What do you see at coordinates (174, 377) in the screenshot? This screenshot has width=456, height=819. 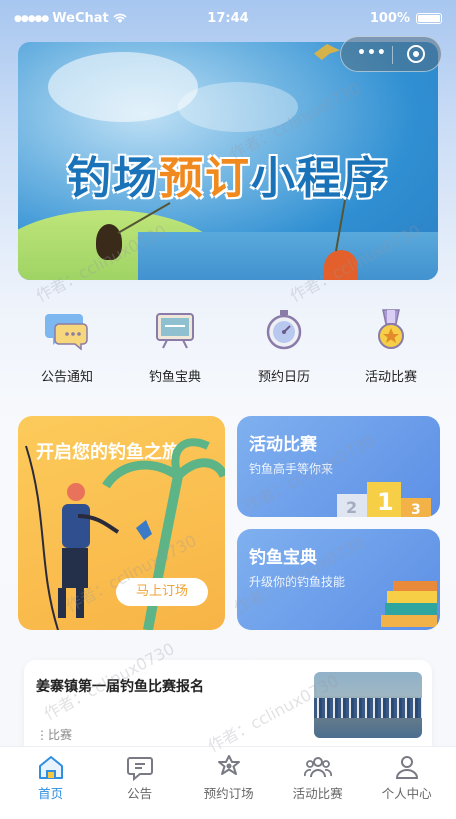 I see `shortcut-label: 钓鱼宝典` at bounding box center [174, 377].